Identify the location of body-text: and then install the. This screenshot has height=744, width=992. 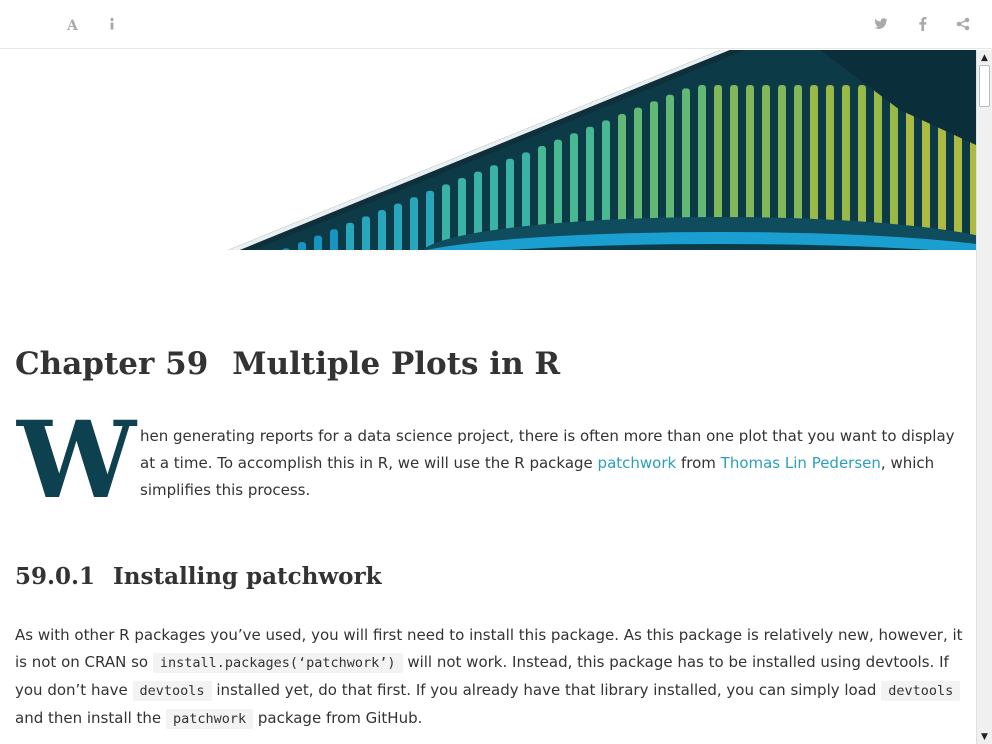
(90, 718).